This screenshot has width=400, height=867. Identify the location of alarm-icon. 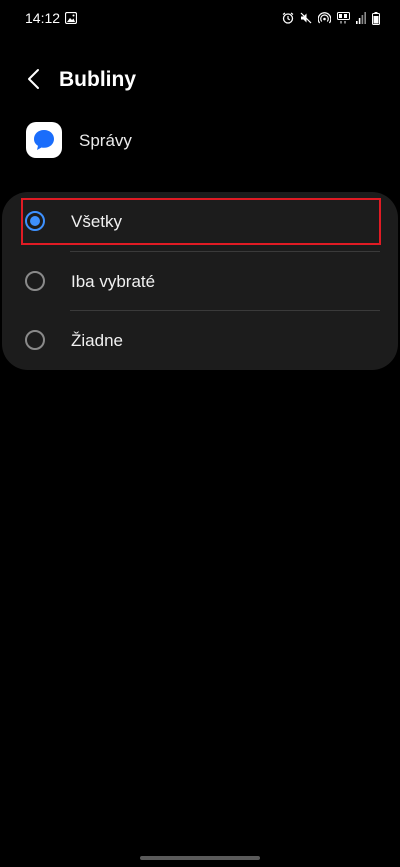
(288, 18).